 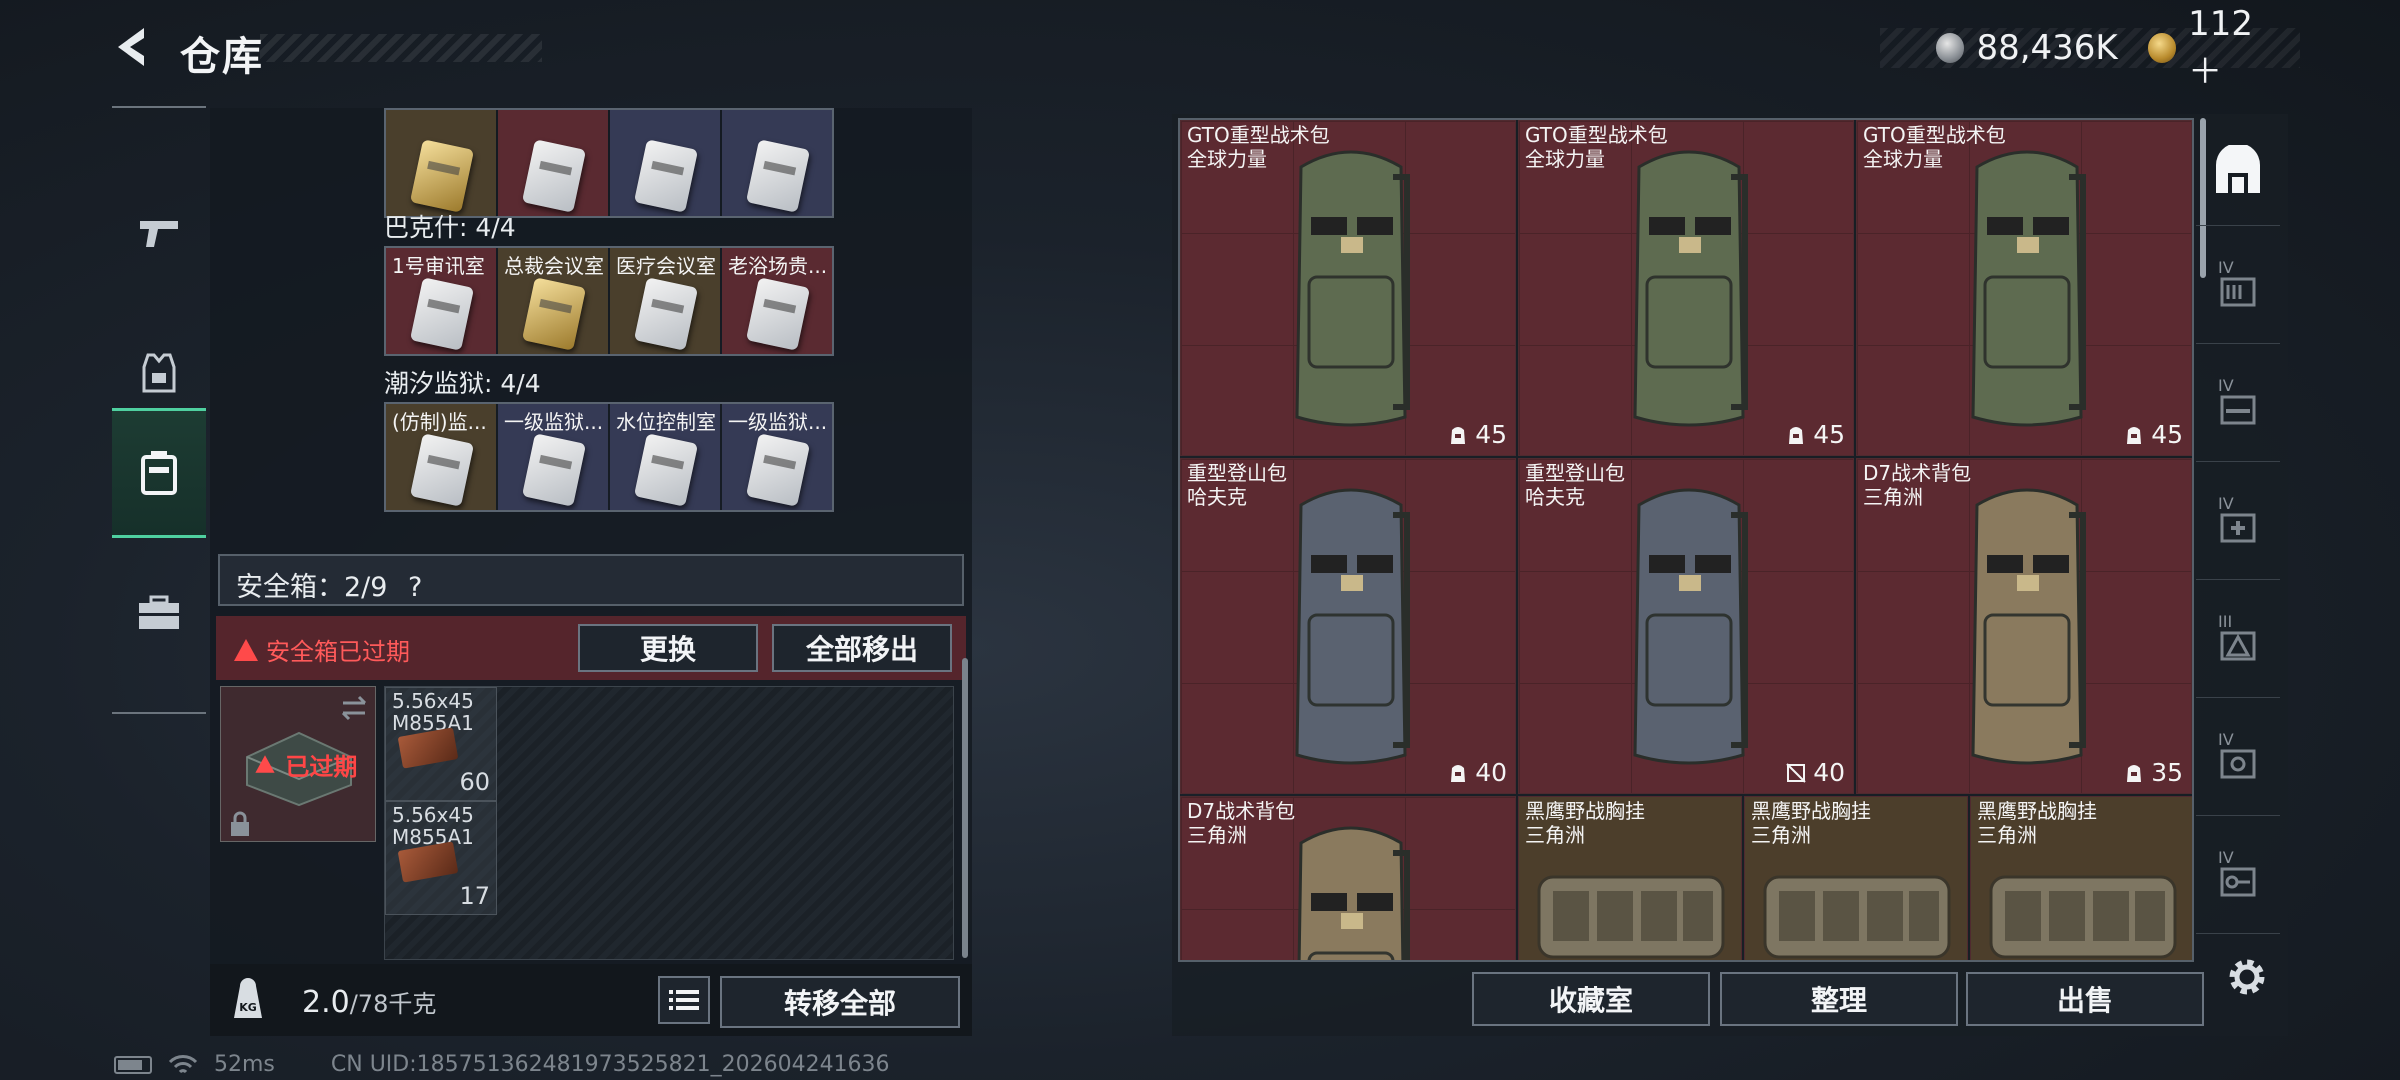 What do you see at coordinates (2238, 643) in the screenshot?
I see `tool-ammo-case: III` at bounding box center [2238, 643].